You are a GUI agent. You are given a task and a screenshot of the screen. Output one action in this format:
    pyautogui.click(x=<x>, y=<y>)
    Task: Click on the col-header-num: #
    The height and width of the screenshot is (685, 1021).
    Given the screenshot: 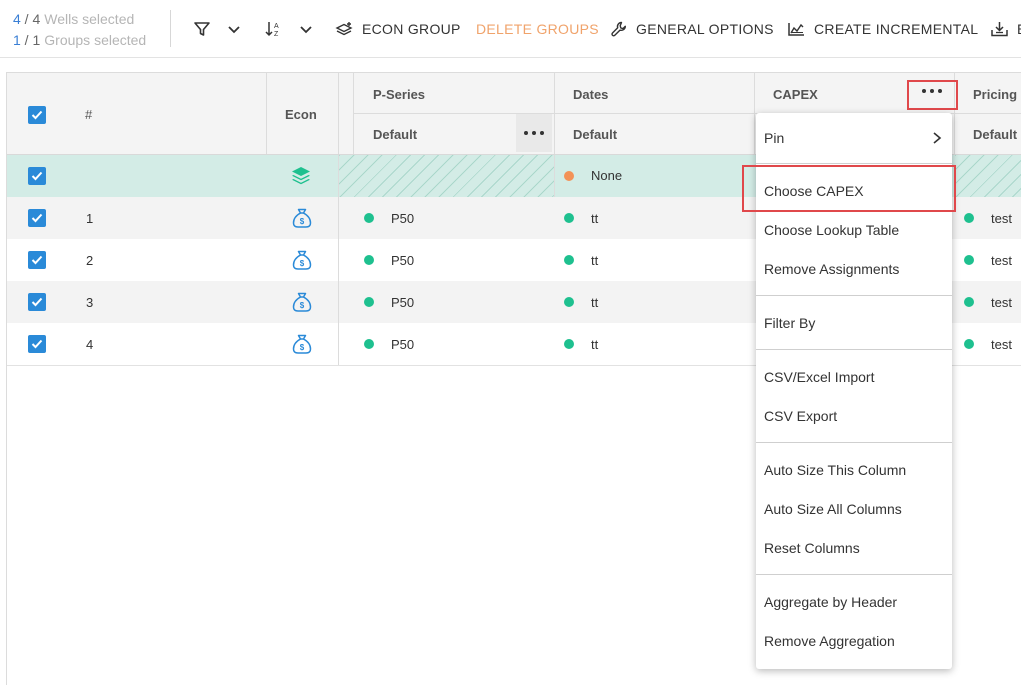 What is the action you would take?
    pyautogui.click(x=88, y=114)
    